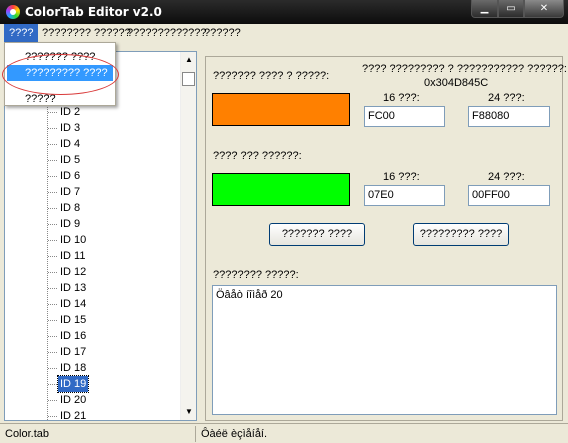  Describe the element at coordinates (27, 434) in the screenshot. I see `status-filename: Color.tab` at that location.